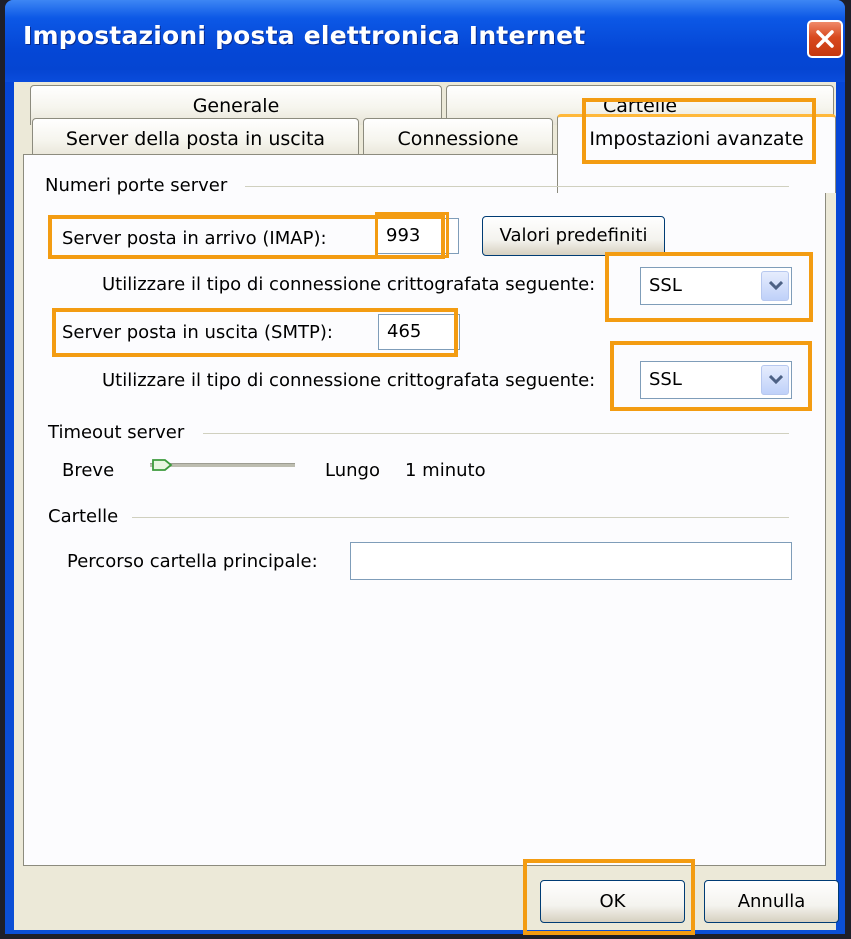  I want to click on title-bar: Impostazioni posta elettronica Internet, so click(425, 41).